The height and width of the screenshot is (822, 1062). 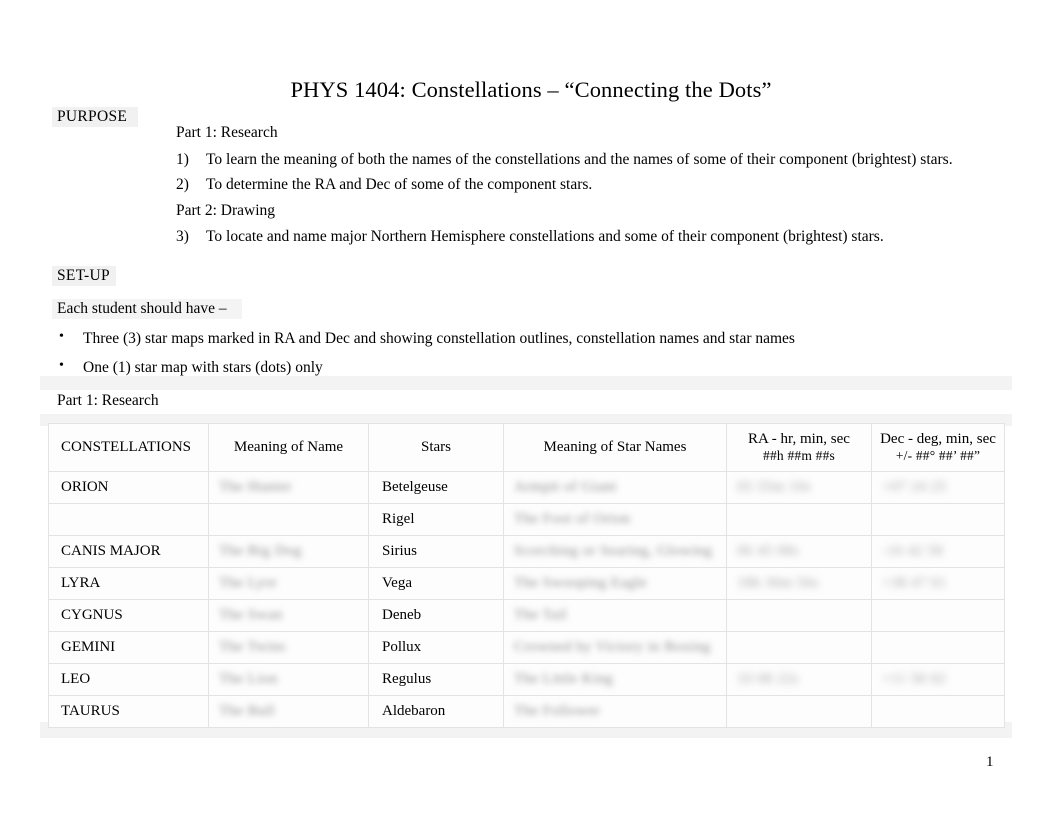 What do you see at coordinates (914, 583) in the screenshot?
I see `redacted-answer: +38 47 01` at bounding box center [914, 583].